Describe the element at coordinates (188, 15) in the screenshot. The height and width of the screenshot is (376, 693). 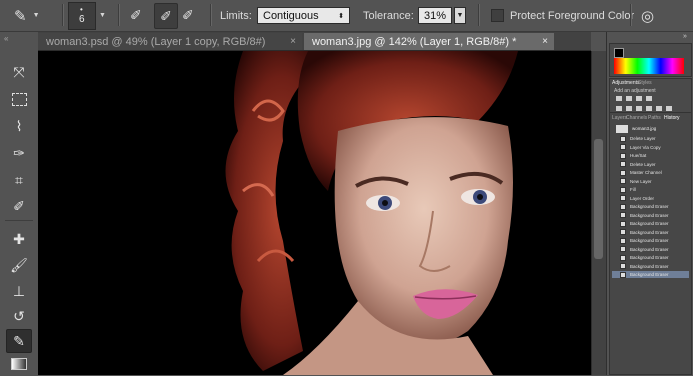
I see `sampling-swatch-button: ✐` at that location.